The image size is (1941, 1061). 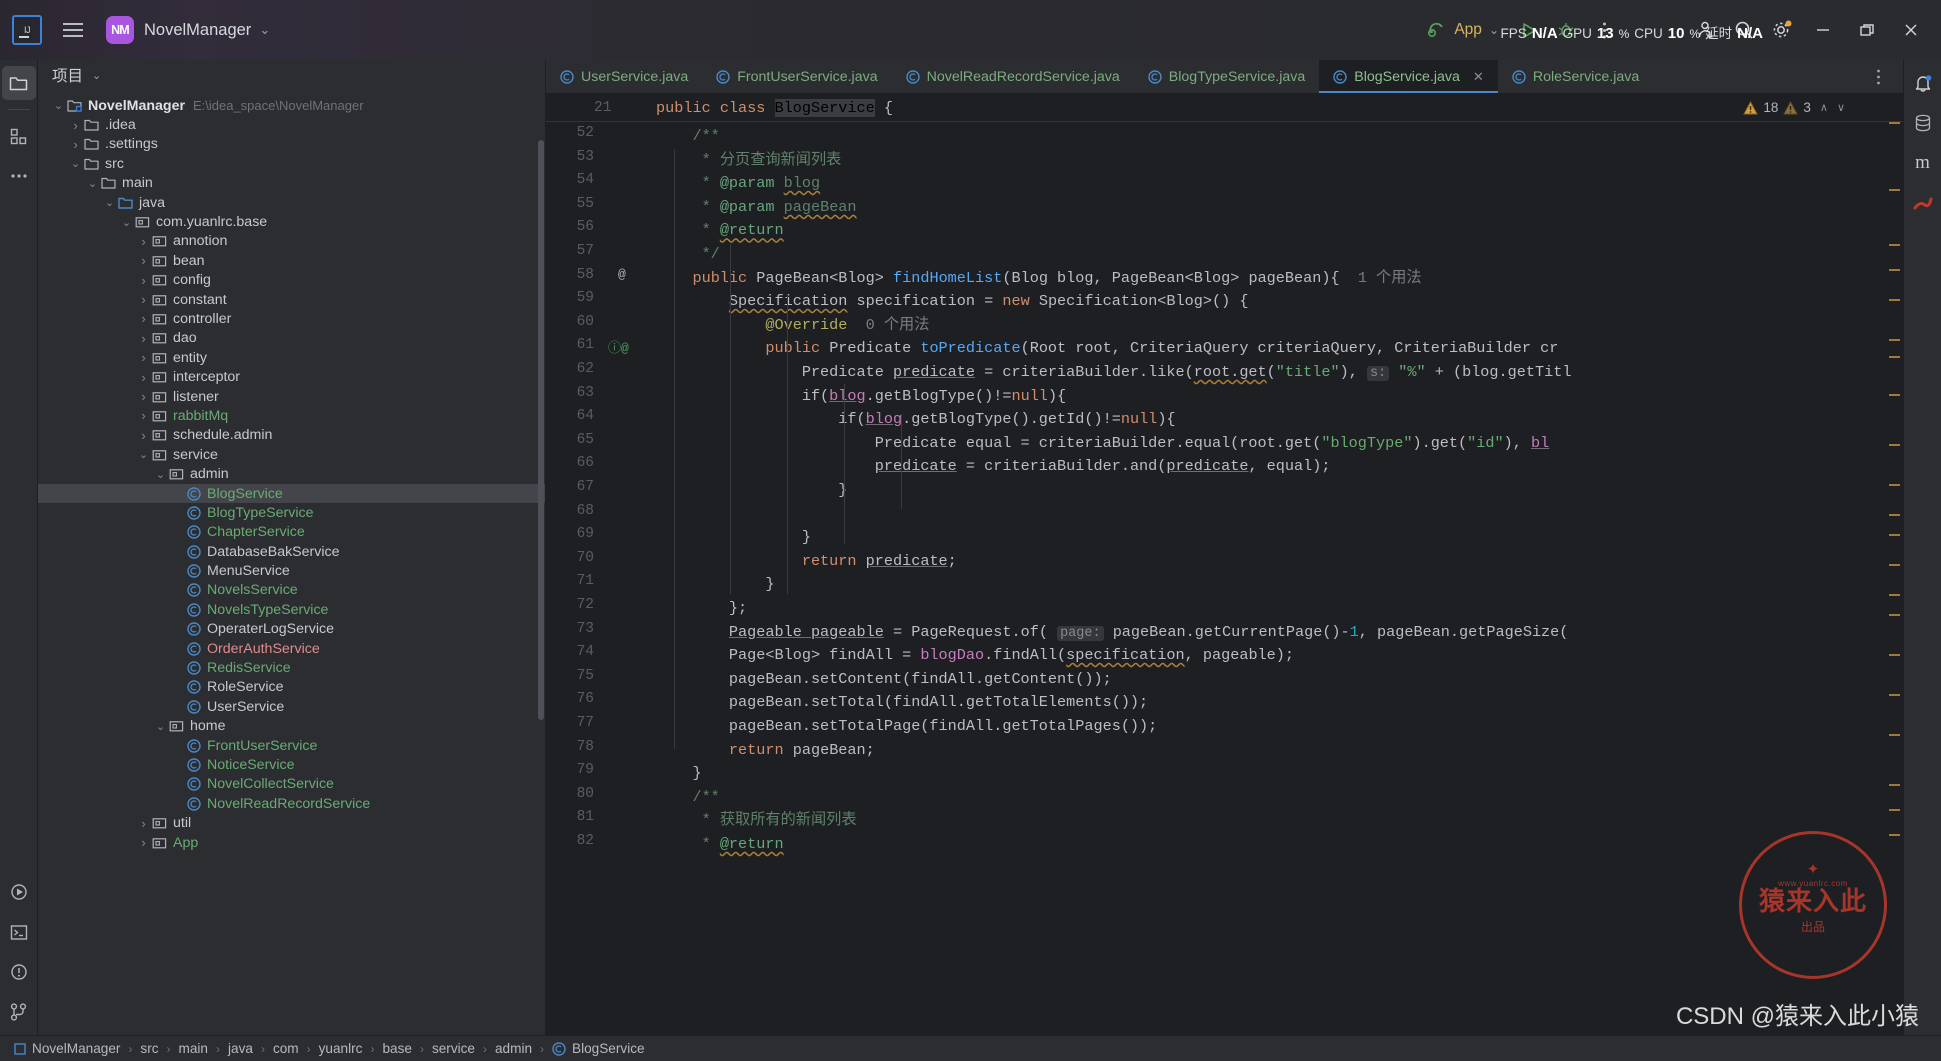 I want to click on tree-node: › annotion, so click(x=291, y=241).